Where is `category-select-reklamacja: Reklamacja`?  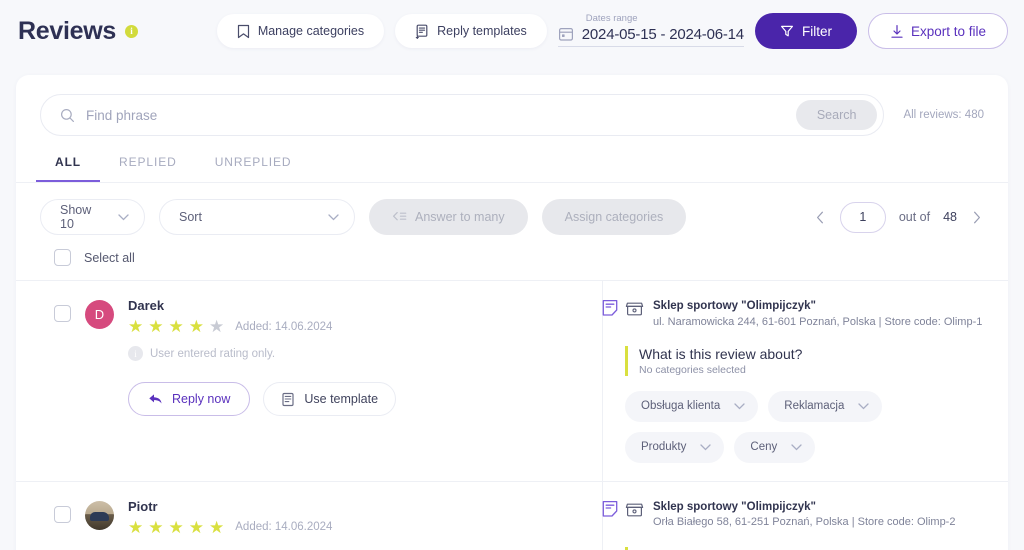
category-select-reklamacja: Reklamacja is located at coordinates (825, 406).